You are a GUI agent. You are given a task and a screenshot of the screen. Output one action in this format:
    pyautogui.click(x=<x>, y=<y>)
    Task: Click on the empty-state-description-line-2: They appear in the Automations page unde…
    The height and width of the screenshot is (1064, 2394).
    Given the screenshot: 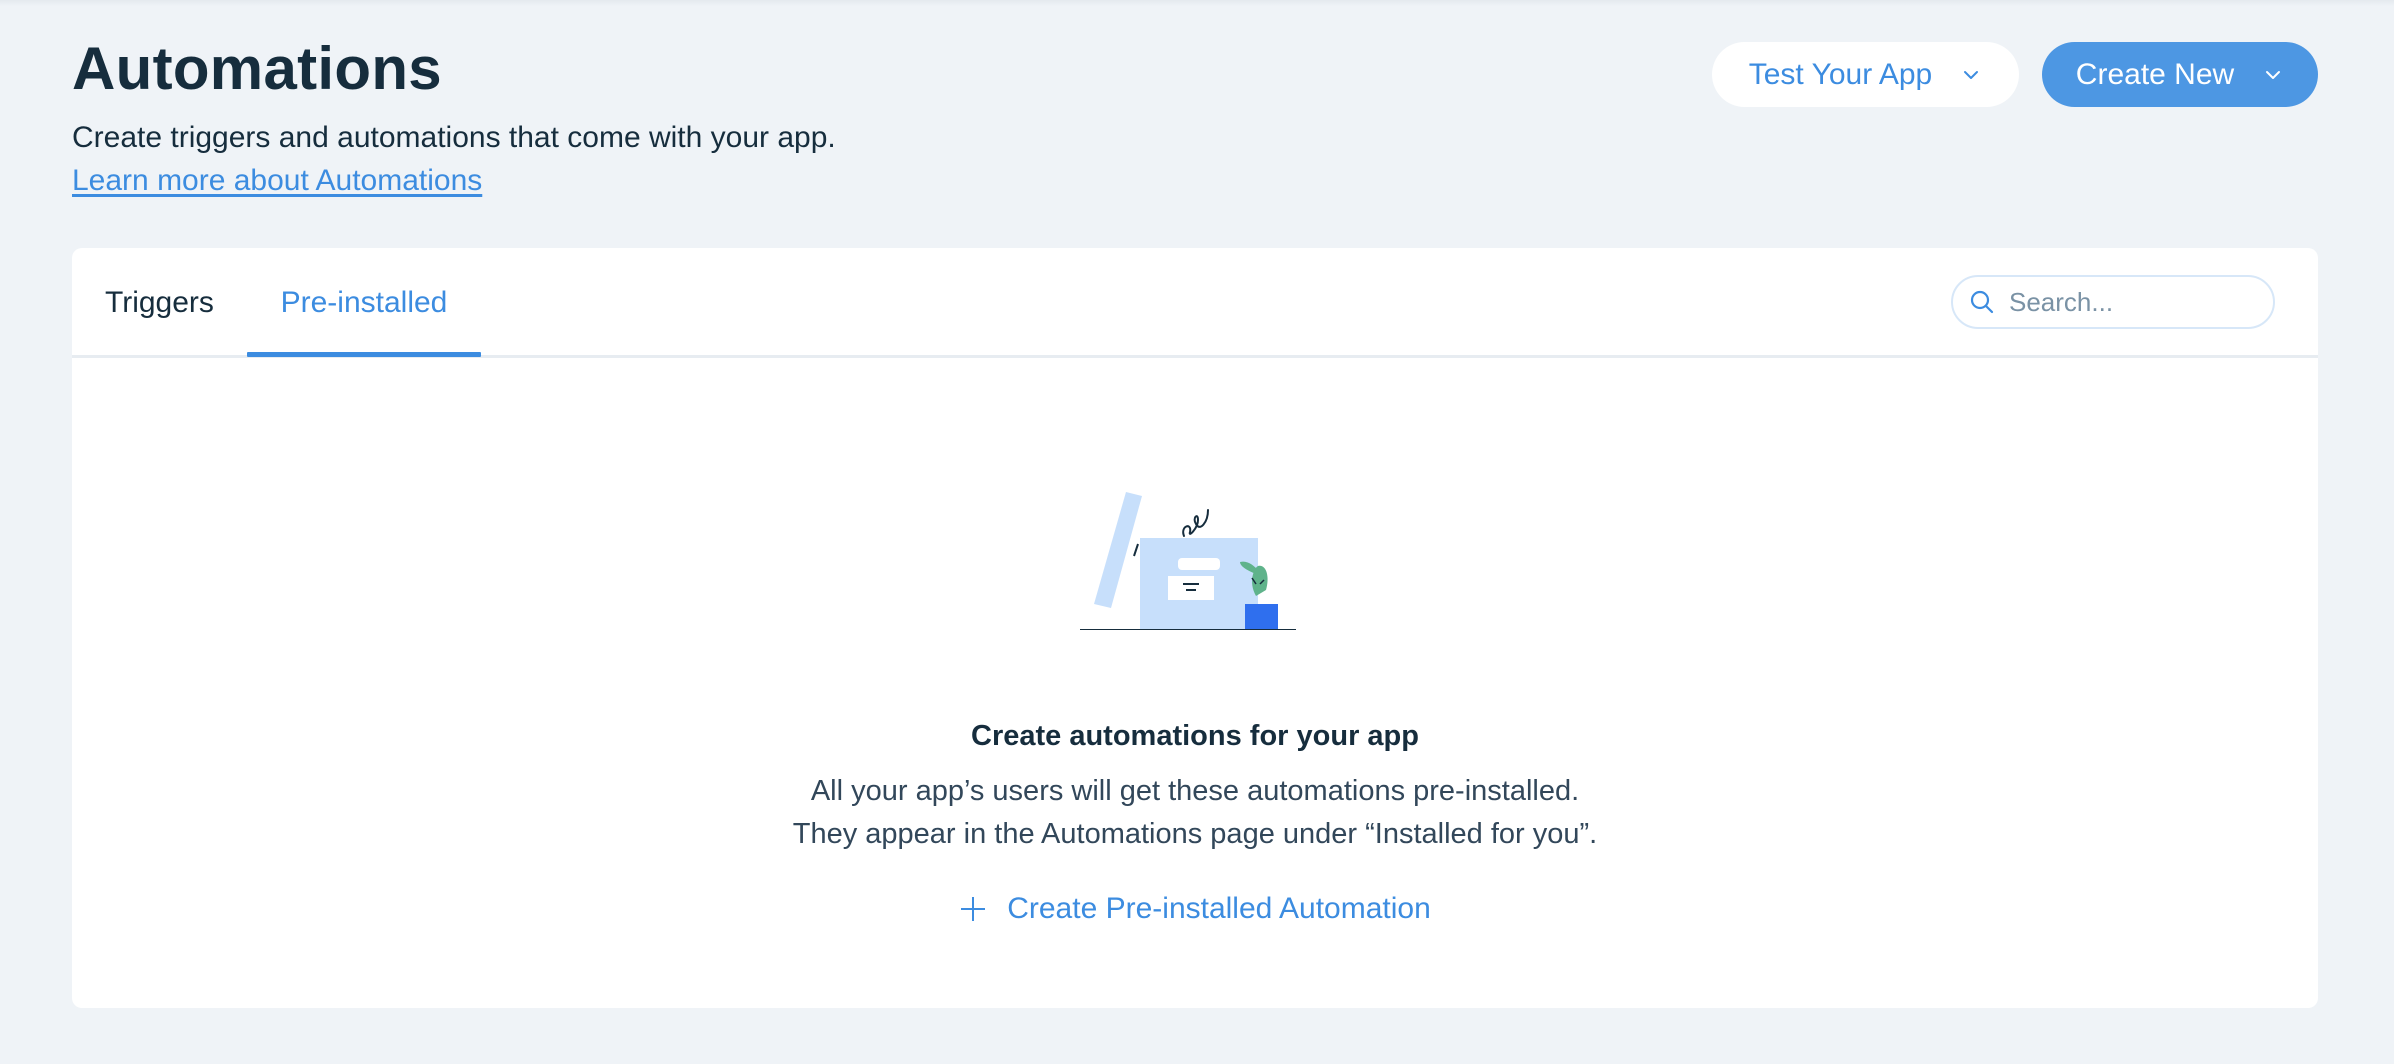 What is the action you would take?
    pyautogui.click(x=1195, y=834)
    